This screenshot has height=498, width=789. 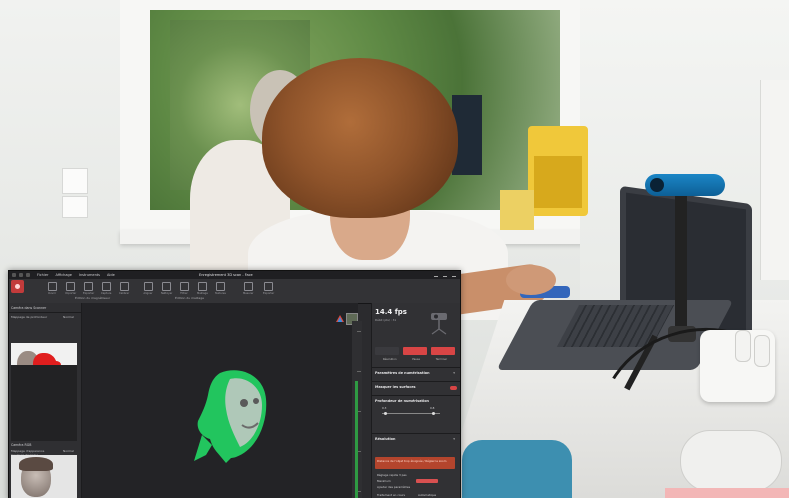 I want to click on capture-buttons, so click(x=415, y=352).